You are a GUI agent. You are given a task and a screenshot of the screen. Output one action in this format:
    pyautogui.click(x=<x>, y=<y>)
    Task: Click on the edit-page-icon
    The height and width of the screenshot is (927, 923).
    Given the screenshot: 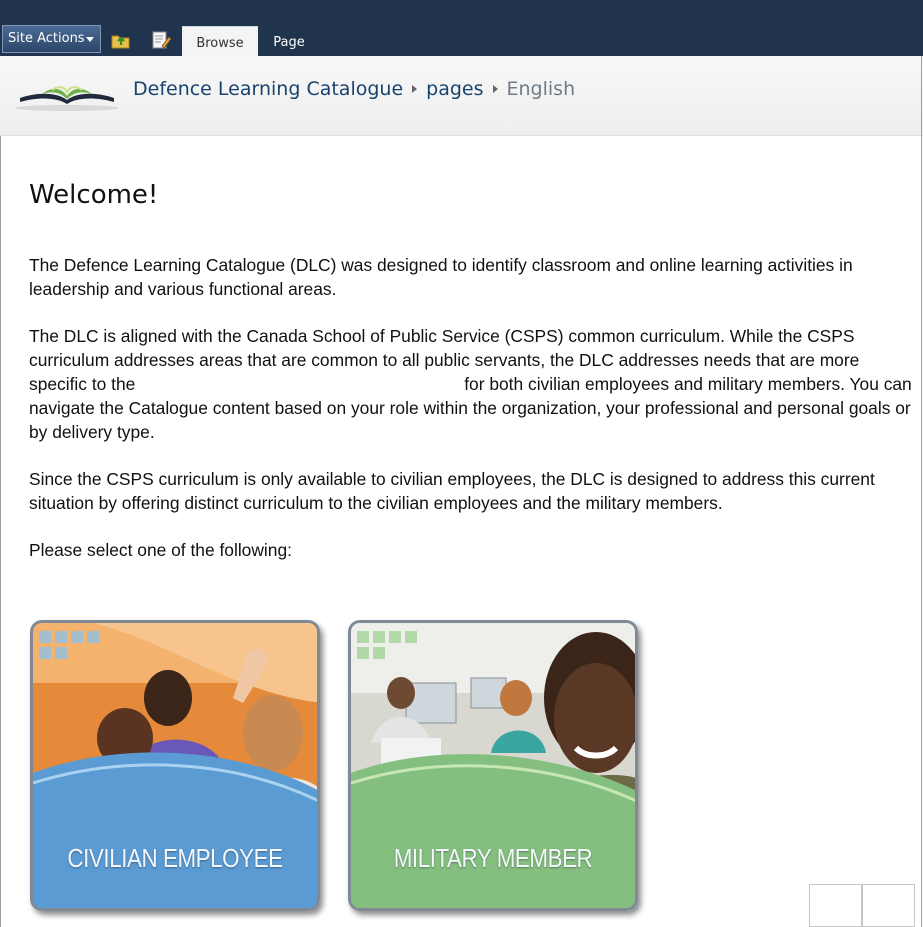 What is the action you would take?
    pyautogui.click(x=161, y=40)
    